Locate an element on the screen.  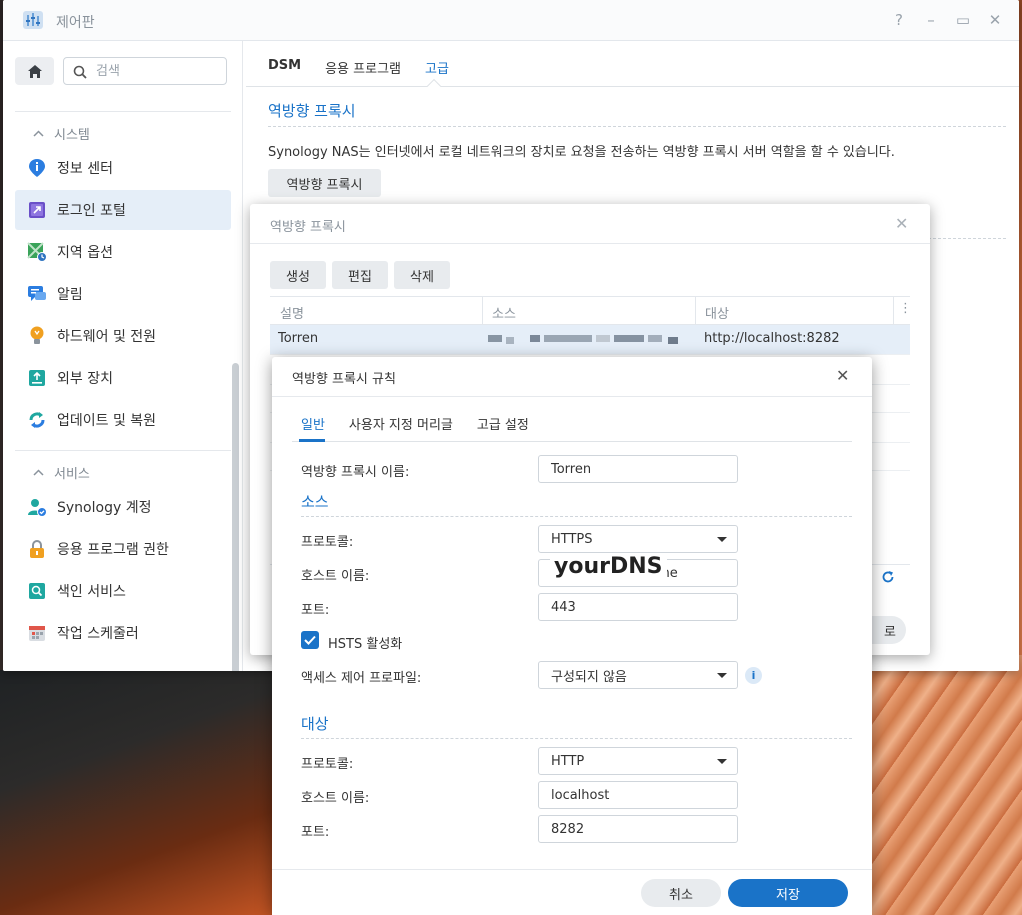
sidebar-item-hardware-power: 하드웨어 및 전원 is located at coordinates (123, 336).